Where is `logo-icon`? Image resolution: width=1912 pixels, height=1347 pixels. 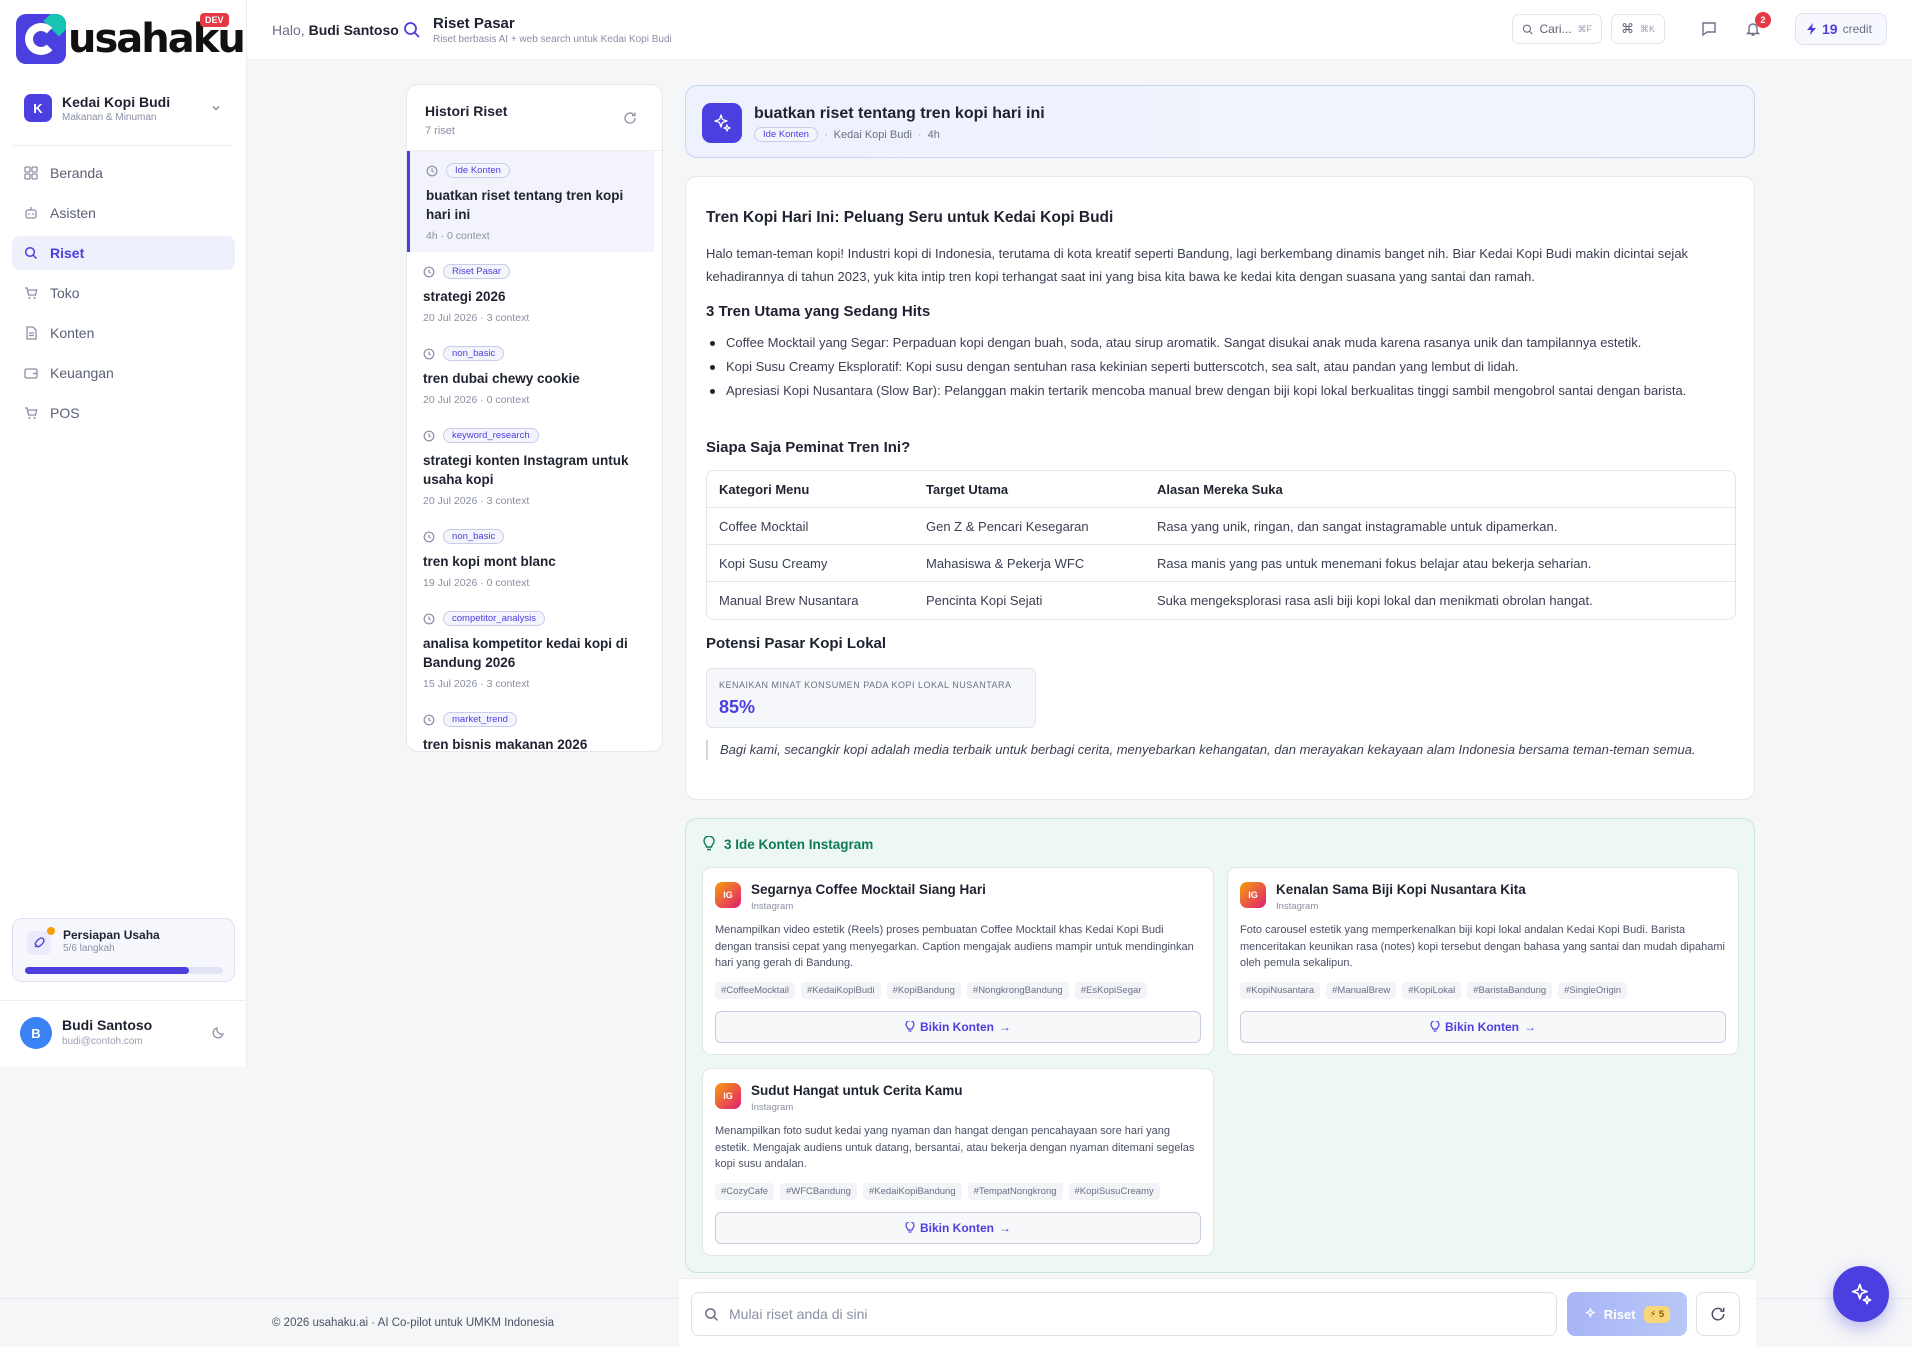 logo-icon is located at coordinates (41, 39).